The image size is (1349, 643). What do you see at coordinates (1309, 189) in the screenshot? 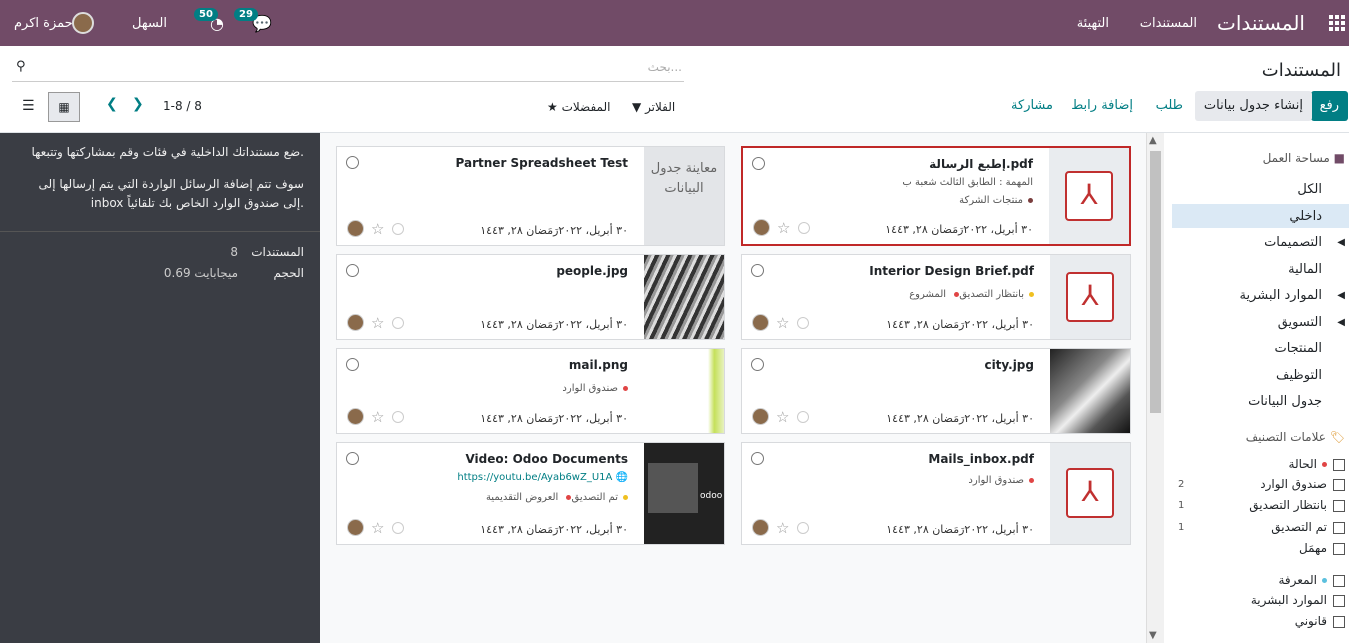
I see `folder-all: الكل` at bounding box center [1309, 189].